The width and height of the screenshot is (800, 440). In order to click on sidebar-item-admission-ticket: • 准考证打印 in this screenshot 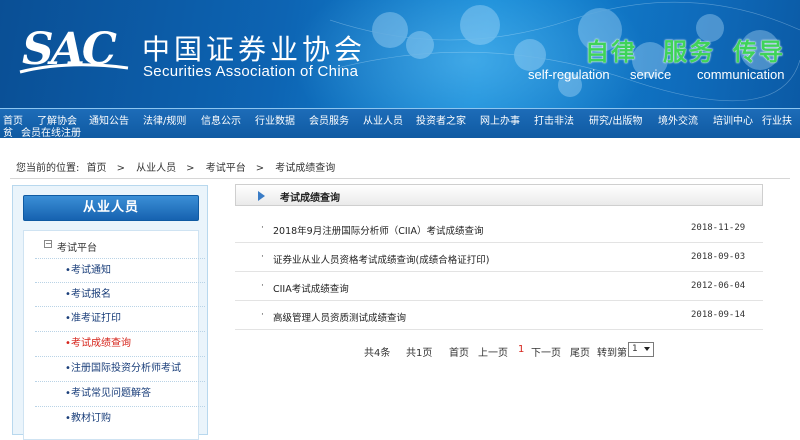, I will do `click(120, 318)`.